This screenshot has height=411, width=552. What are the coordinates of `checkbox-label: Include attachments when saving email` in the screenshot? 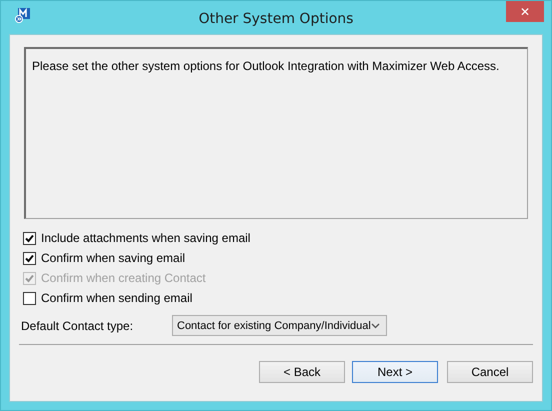 It's located at (145, 238).